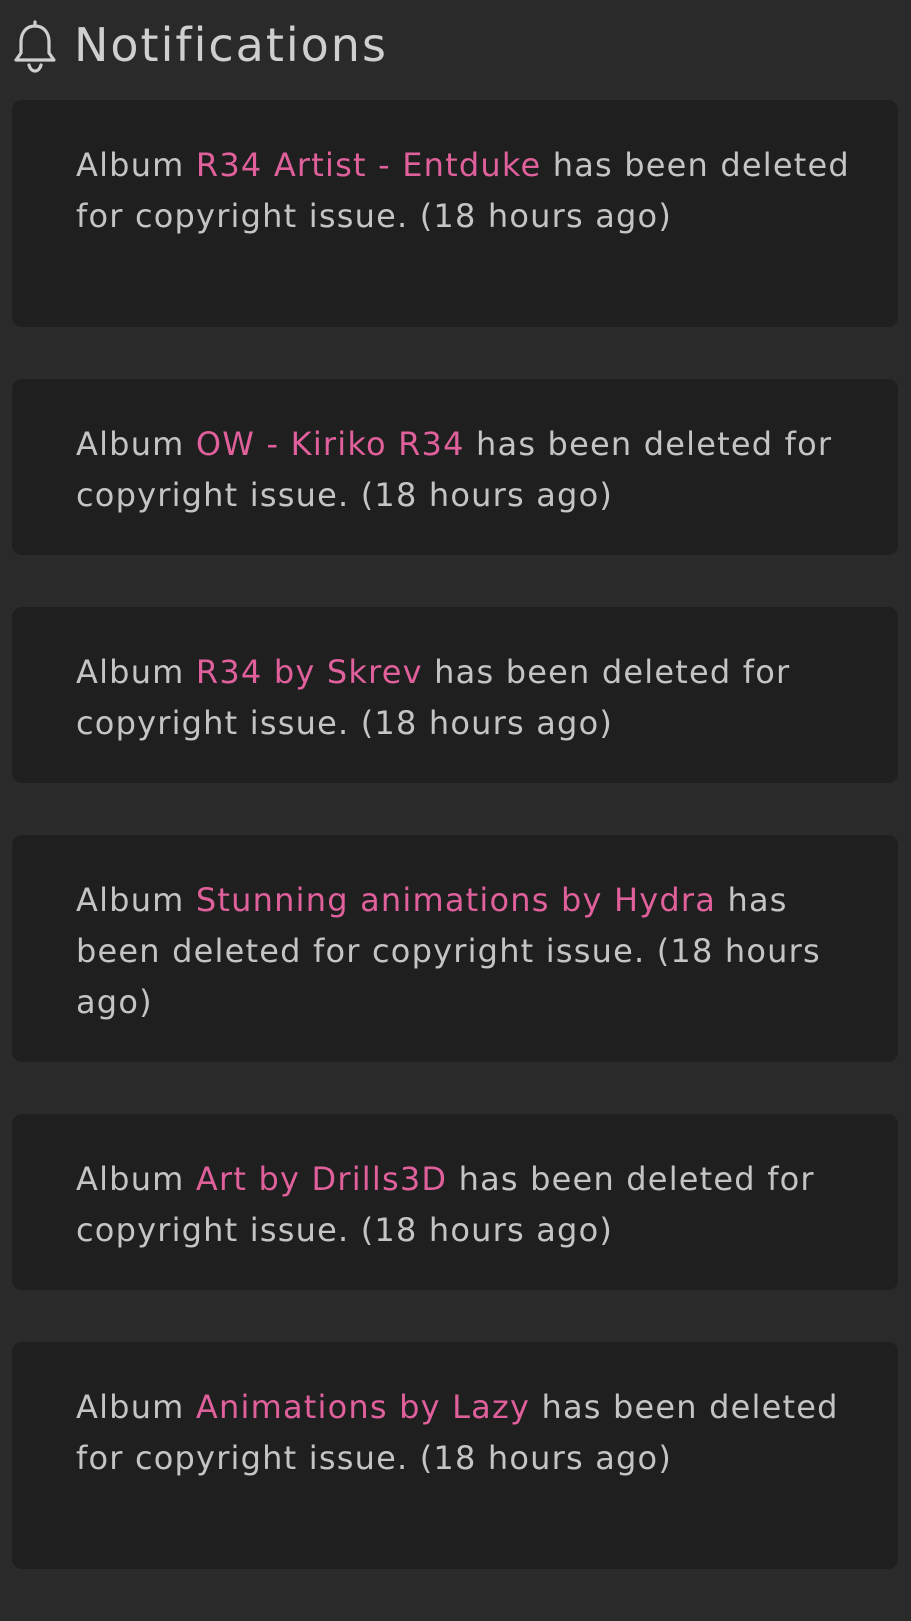  What do you see at coordinates (363, 1407) in the screenshot?
I see `album-link: Animations by Lazy` at bounding box center [363, 1407].